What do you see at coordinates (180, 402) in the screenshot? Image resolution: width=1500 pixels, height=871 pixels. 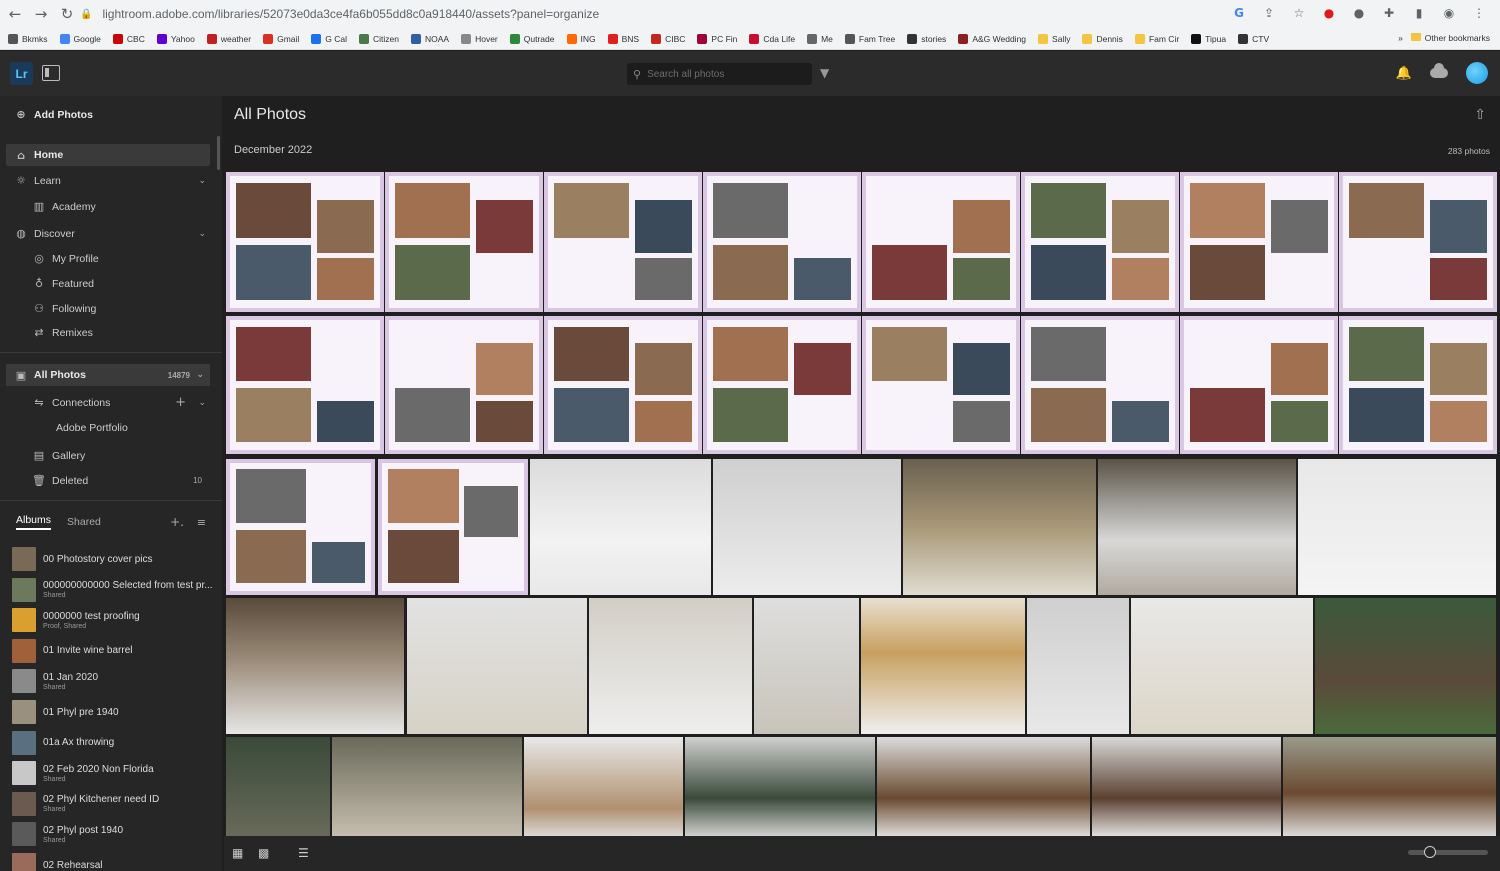 I see `plus-icon: +` at bounding box center [180, 402].